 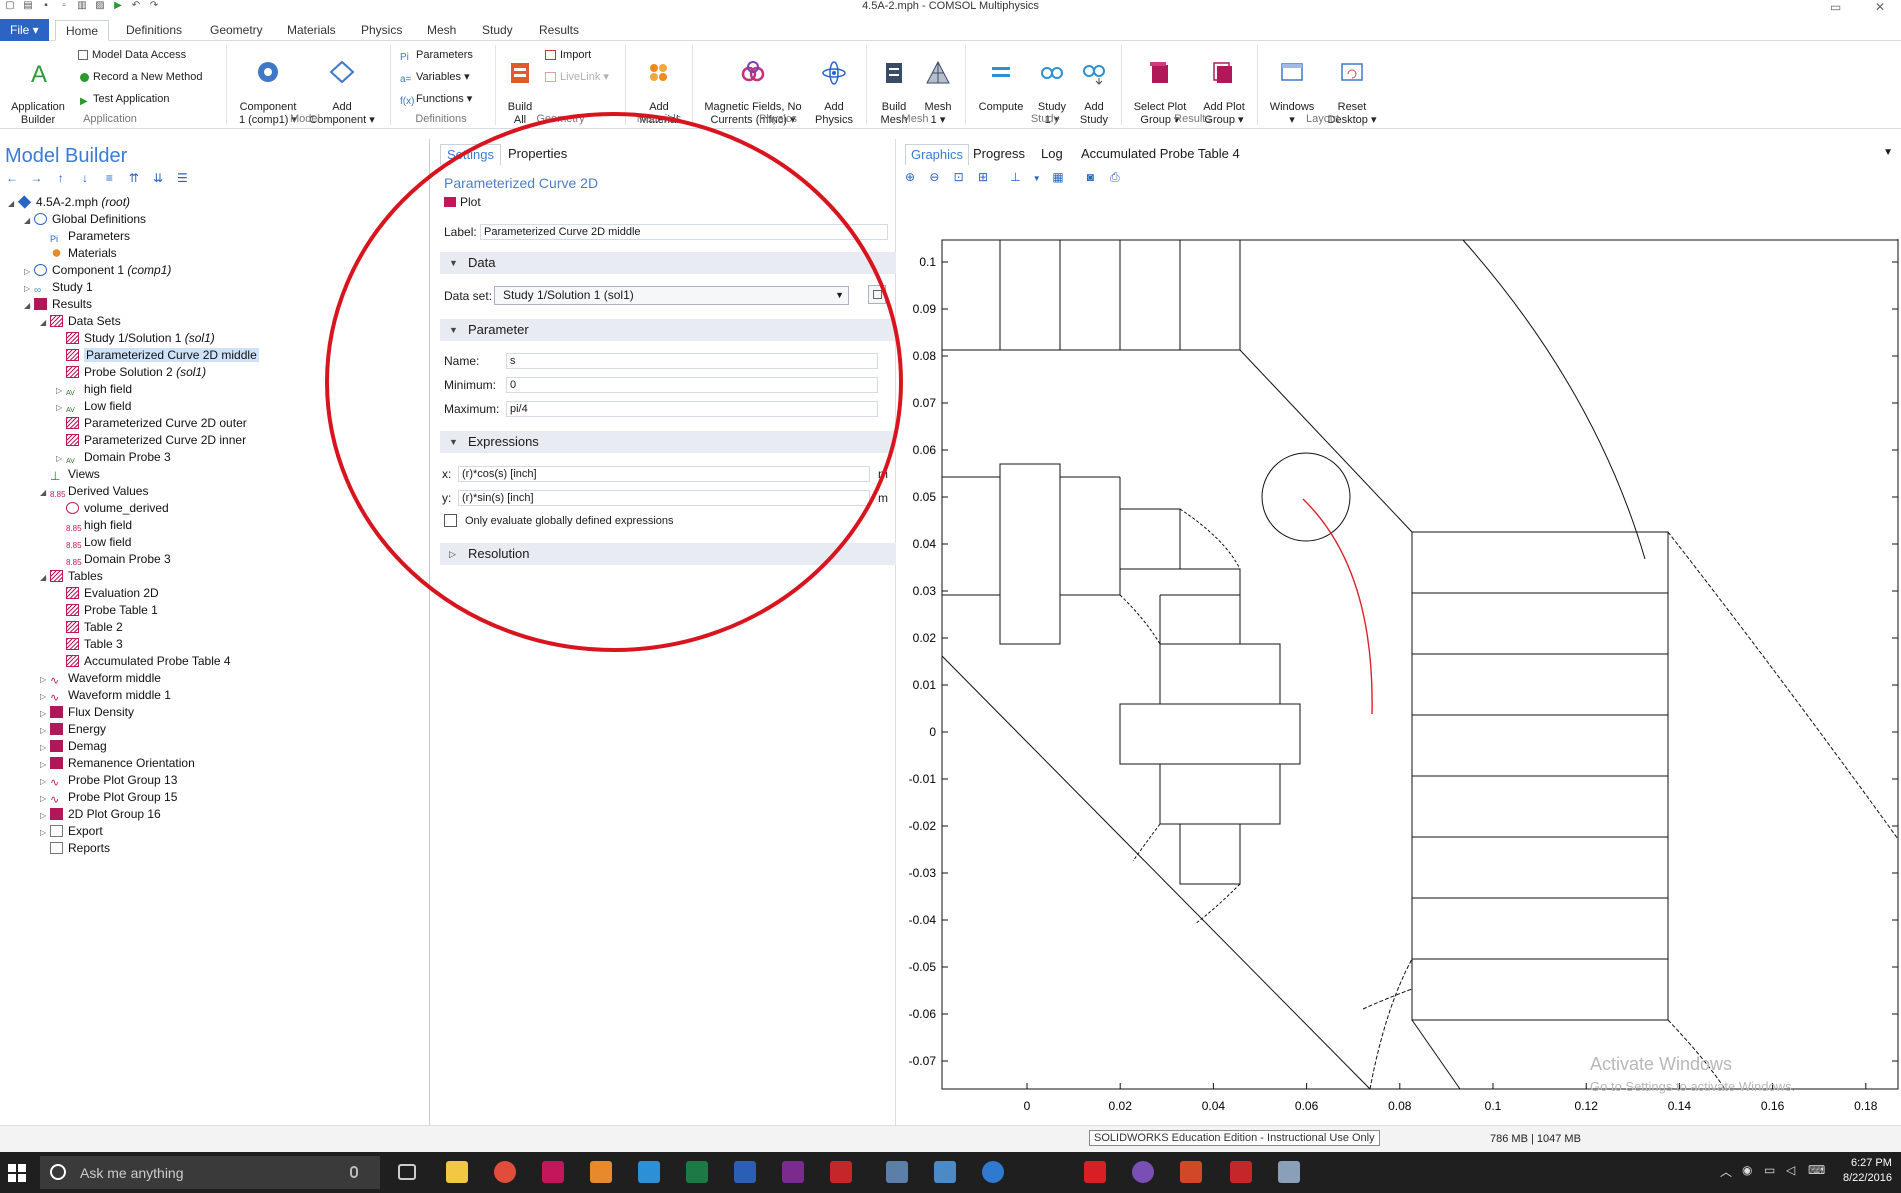 What do you see at coordinates (85, 178) in the screenshot?
I see `move-down-icon: ↓` at bounding box center [85, 178].